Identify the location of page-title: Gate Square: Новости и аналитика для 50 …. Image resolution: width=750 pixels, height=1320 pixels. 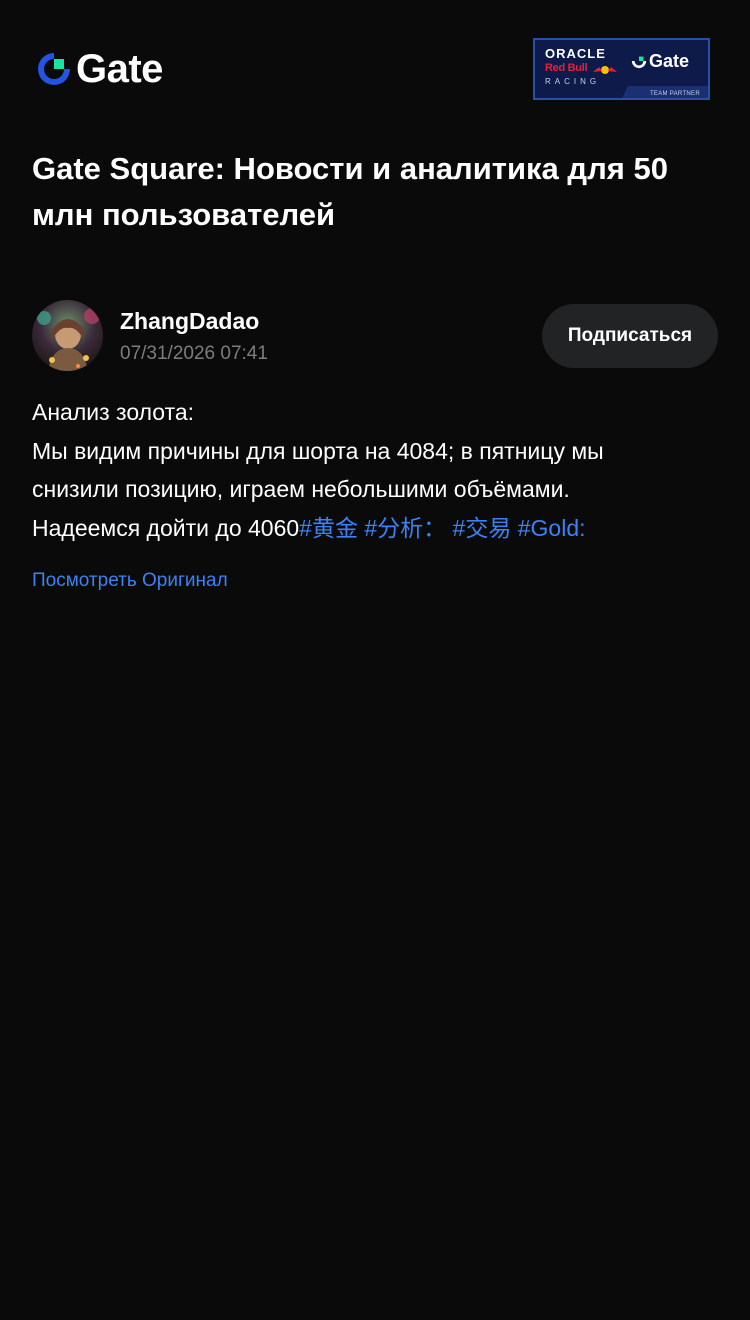
(350, 191).